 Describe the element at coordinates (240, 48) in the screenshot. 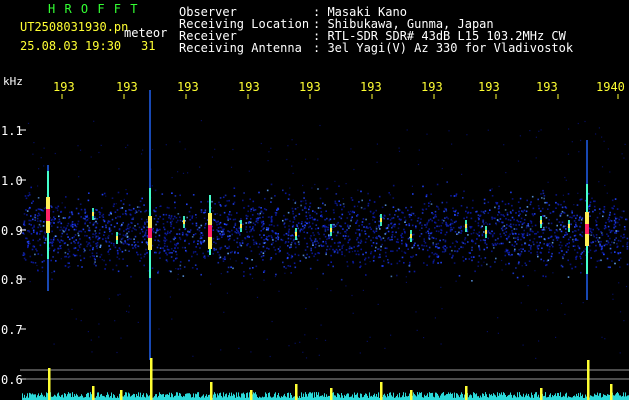

I see `label-antenna: Receiving Antenna` at that location.